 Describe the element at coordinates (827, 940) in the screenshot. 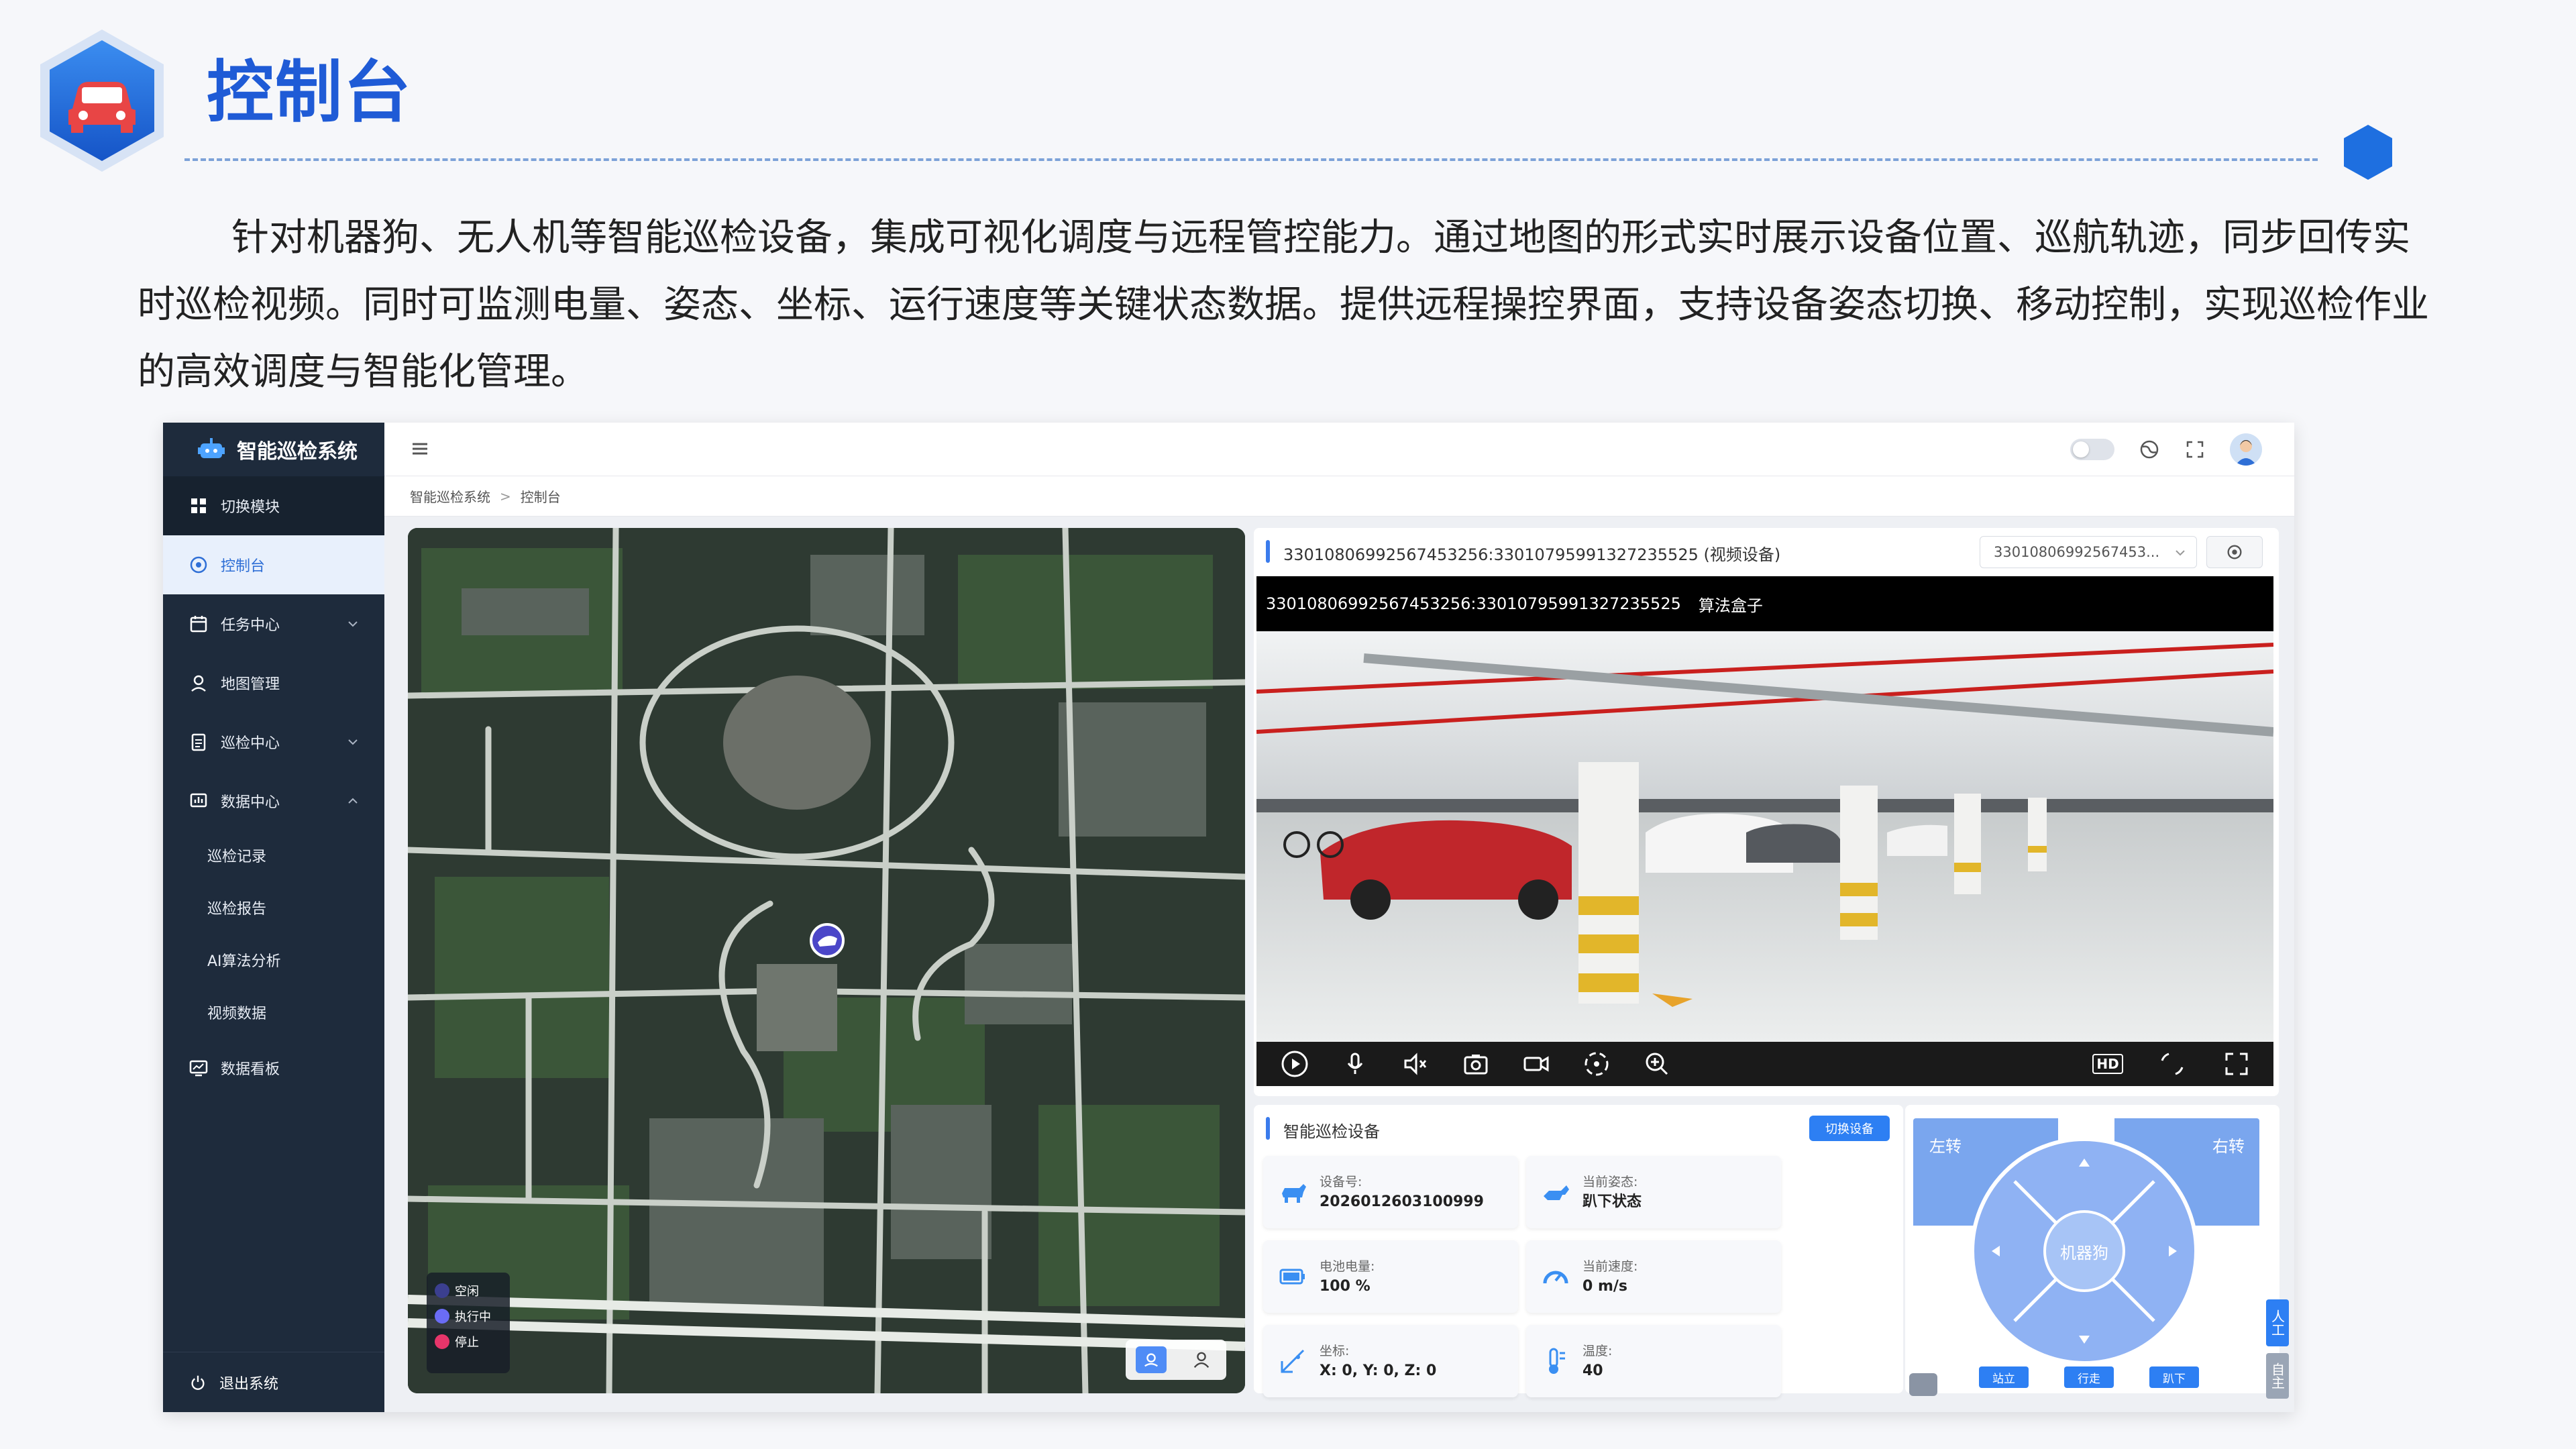

I see `robot-location-marker` at that location.